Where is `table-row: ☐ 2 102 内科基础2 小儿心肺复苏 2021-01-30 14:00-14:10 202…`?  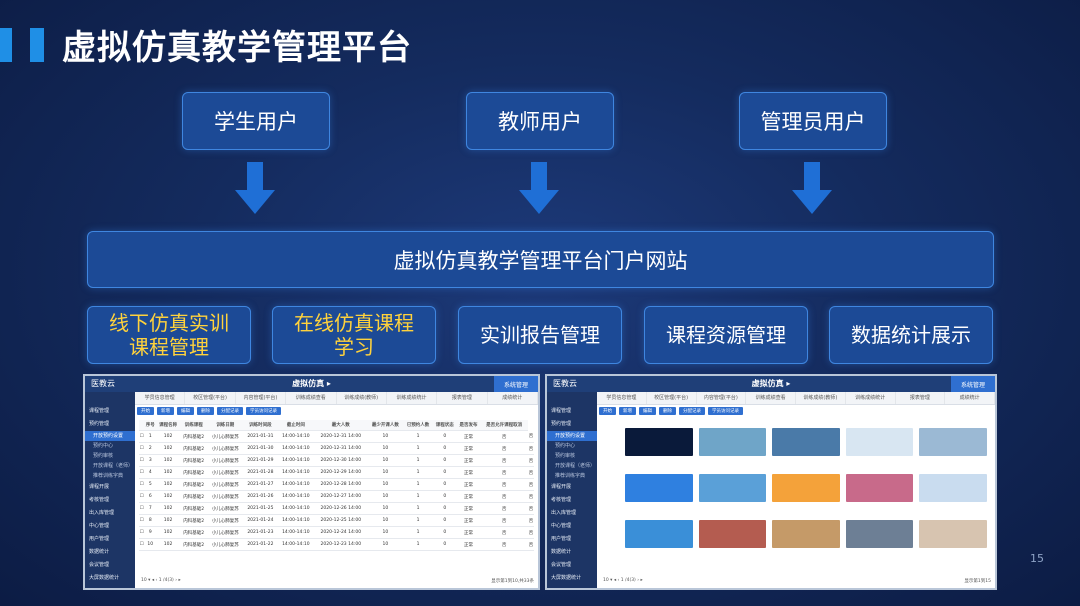
table-row: ☐ 2 102 内科基础2 小儿心肺复苏 2021-01-30 14:00-14:10 202… is located at coordinates (336, 448).